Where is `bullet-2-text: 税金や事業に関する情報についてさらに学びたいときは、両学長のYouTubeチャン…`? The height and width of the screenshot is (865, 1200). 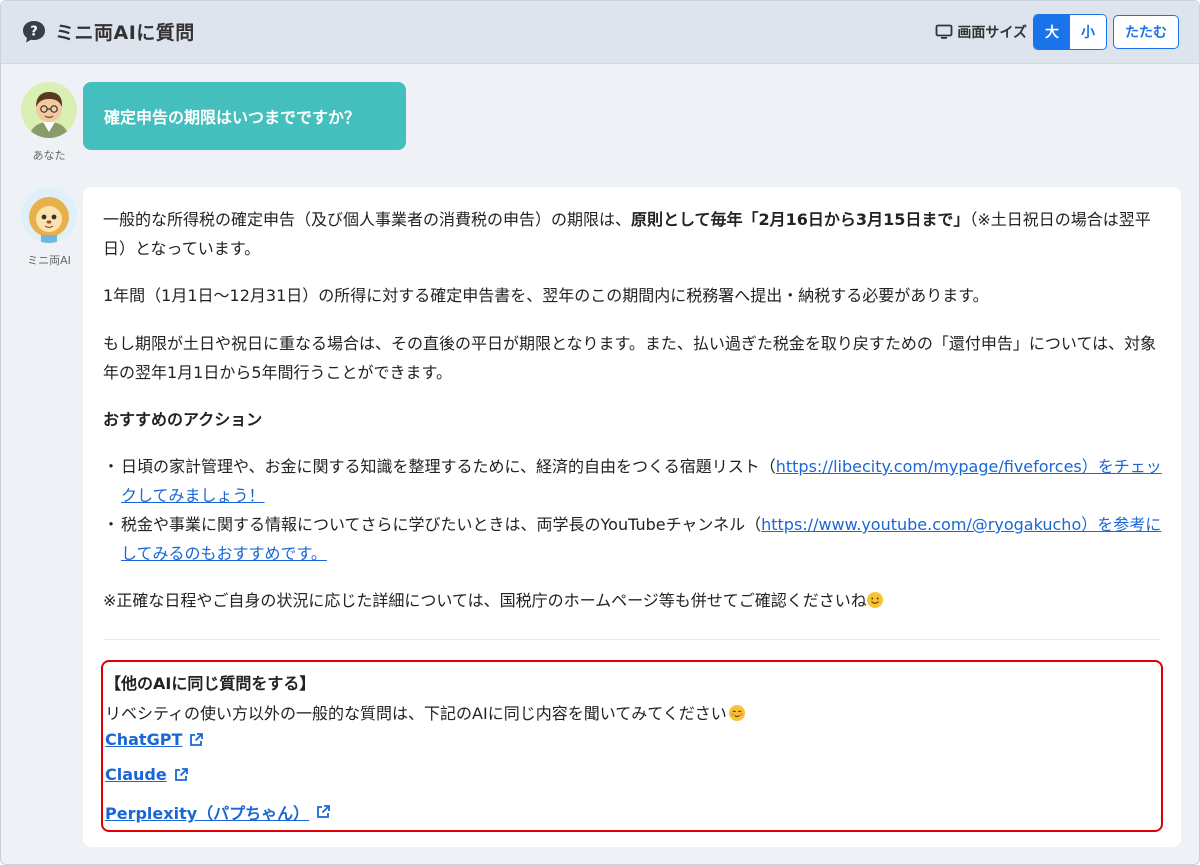
bullet-2-text: 税金や事業に関する情報についてさらに学びたいときは、両学長のYouTubeチャン… is located at coordinates (642, 539).